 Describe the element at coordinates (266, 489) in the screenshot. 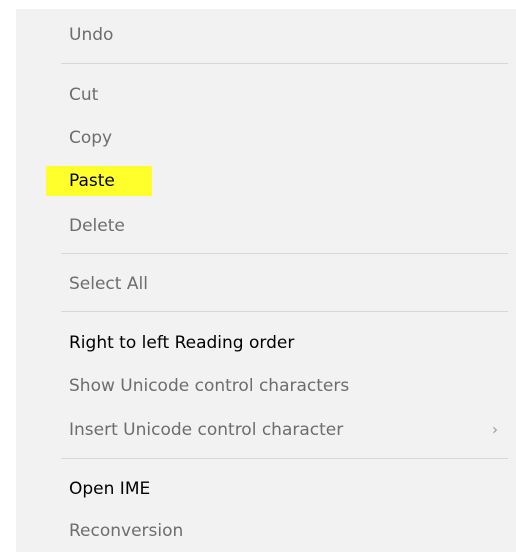

I see `menu-item-open-ime: Open IME` at that location.